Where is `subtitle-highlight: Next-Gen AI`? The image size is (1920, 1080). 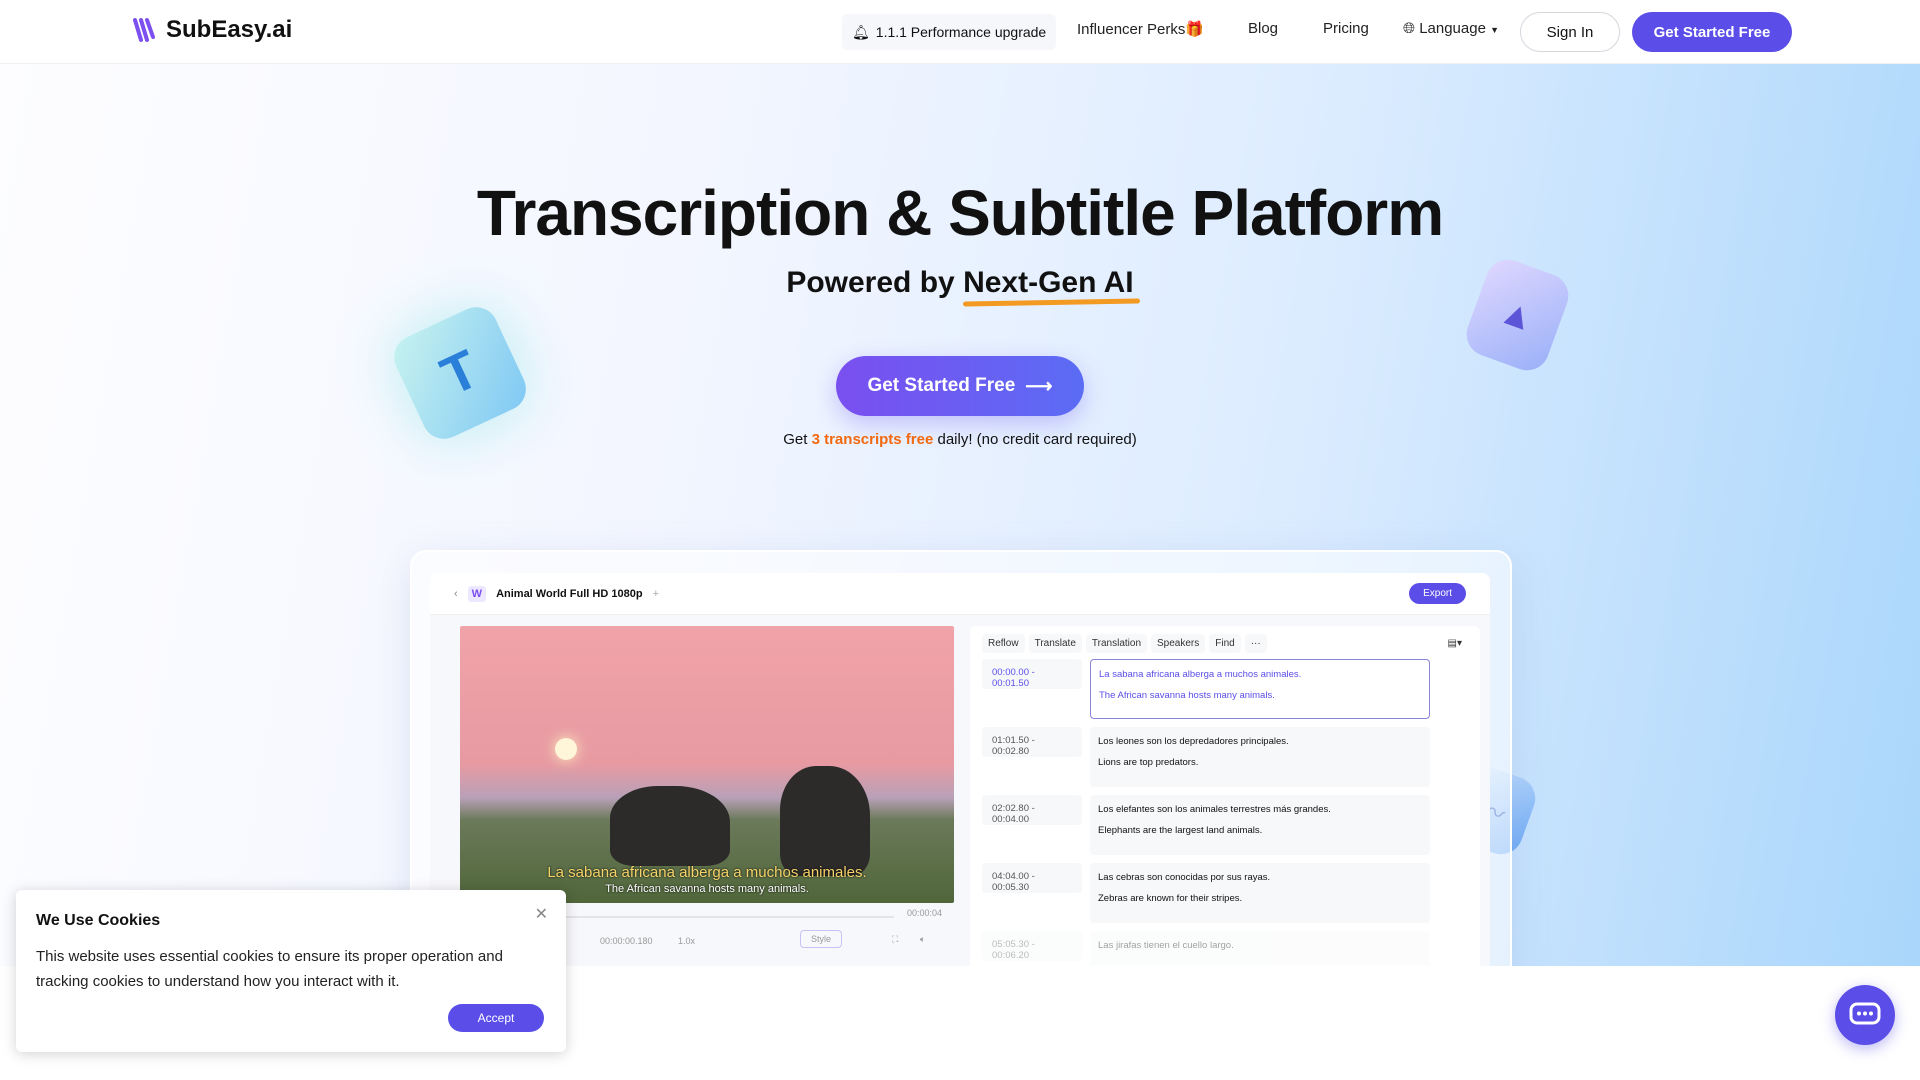
subtitle-highlight: Next-Gen AI is located at coordinates (1048, 282).